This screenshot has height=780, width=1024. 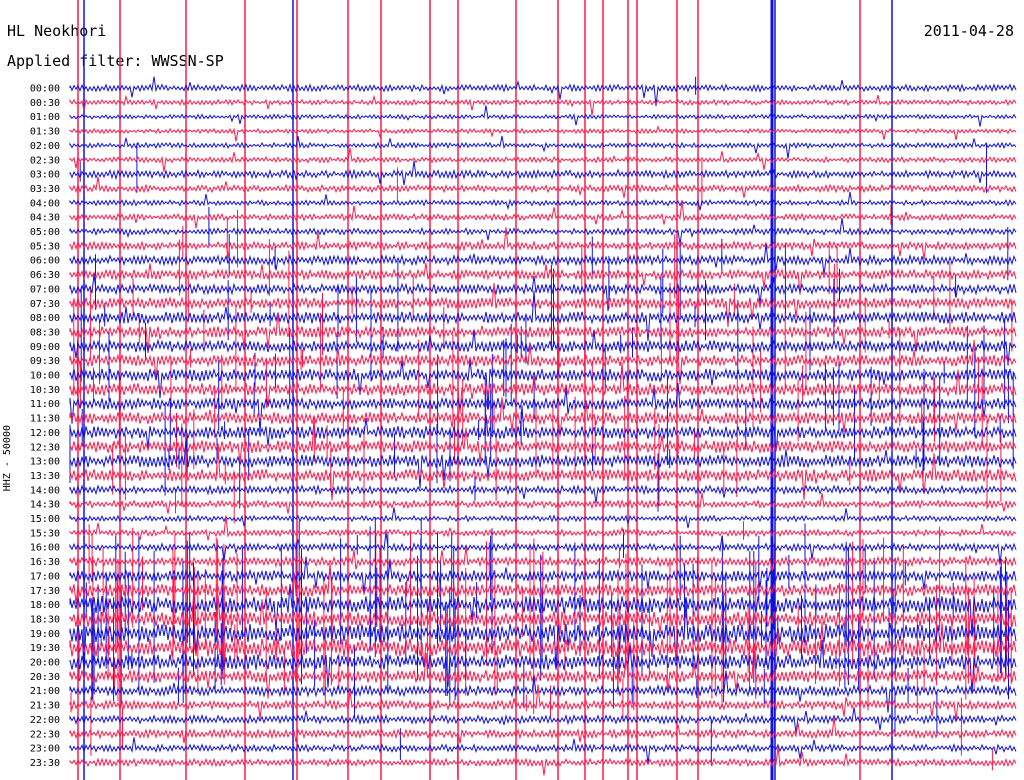 What do you see at coordinates (45, 203) in the screenshot?
I see `tick-label: 04:00` at bounding box center [45, 203].